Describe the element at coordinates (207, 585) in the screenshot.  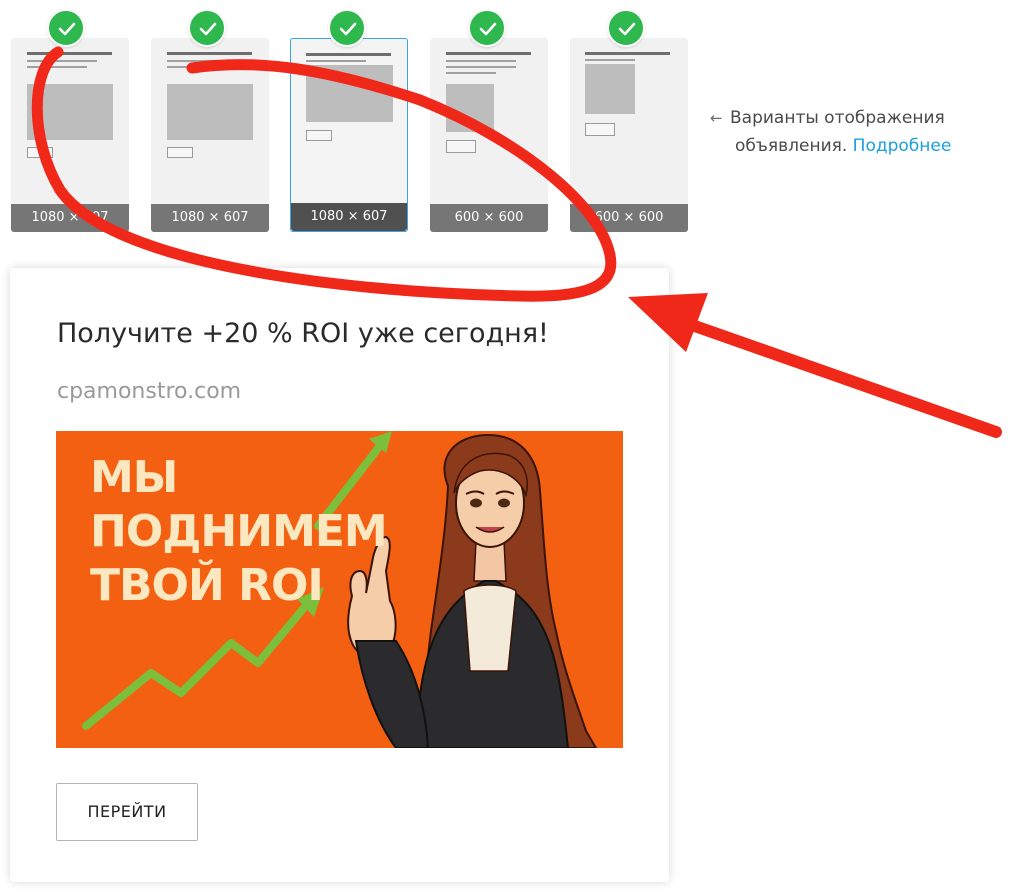
I see `banner-line: ТВОЙ ROI` at that location.